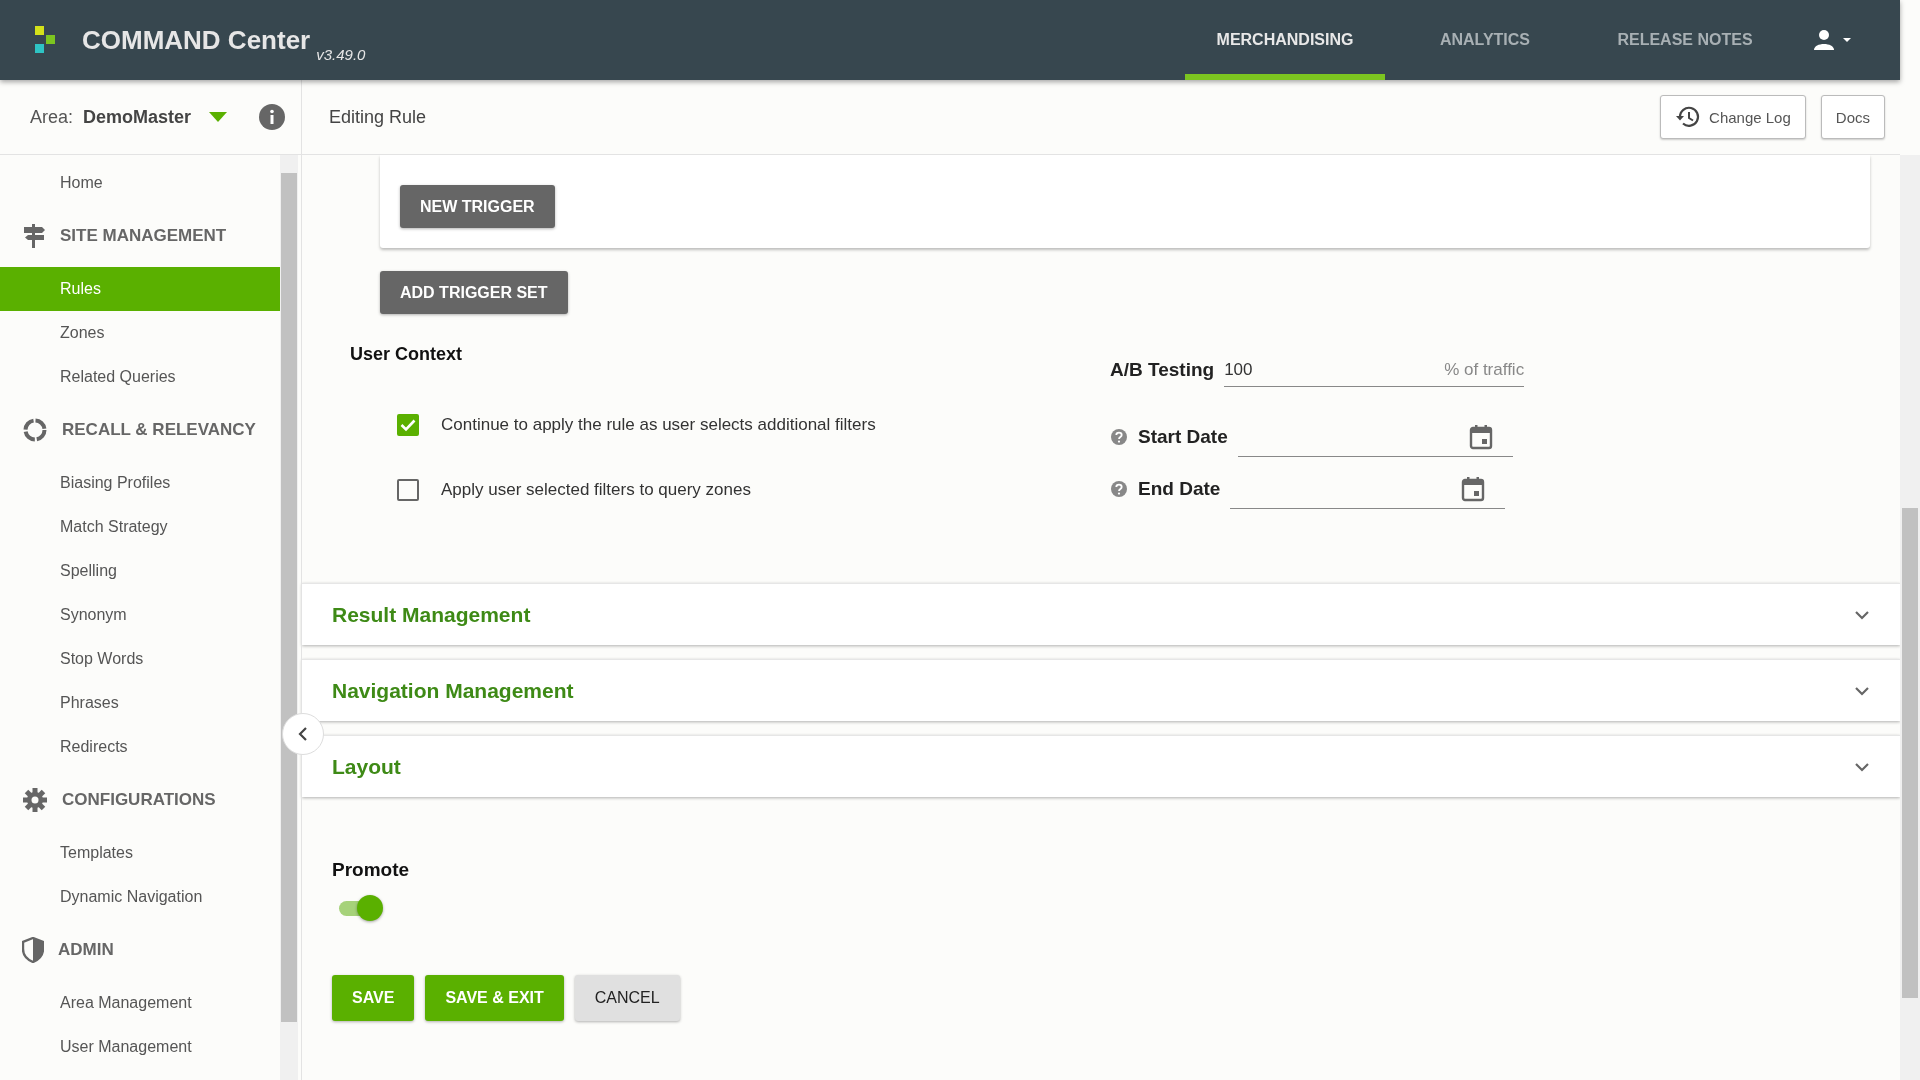  What do you see at coordinates (140, 183) in the screenshot?
I see `sidebar-item: Home` at bounding box center [140, 183].